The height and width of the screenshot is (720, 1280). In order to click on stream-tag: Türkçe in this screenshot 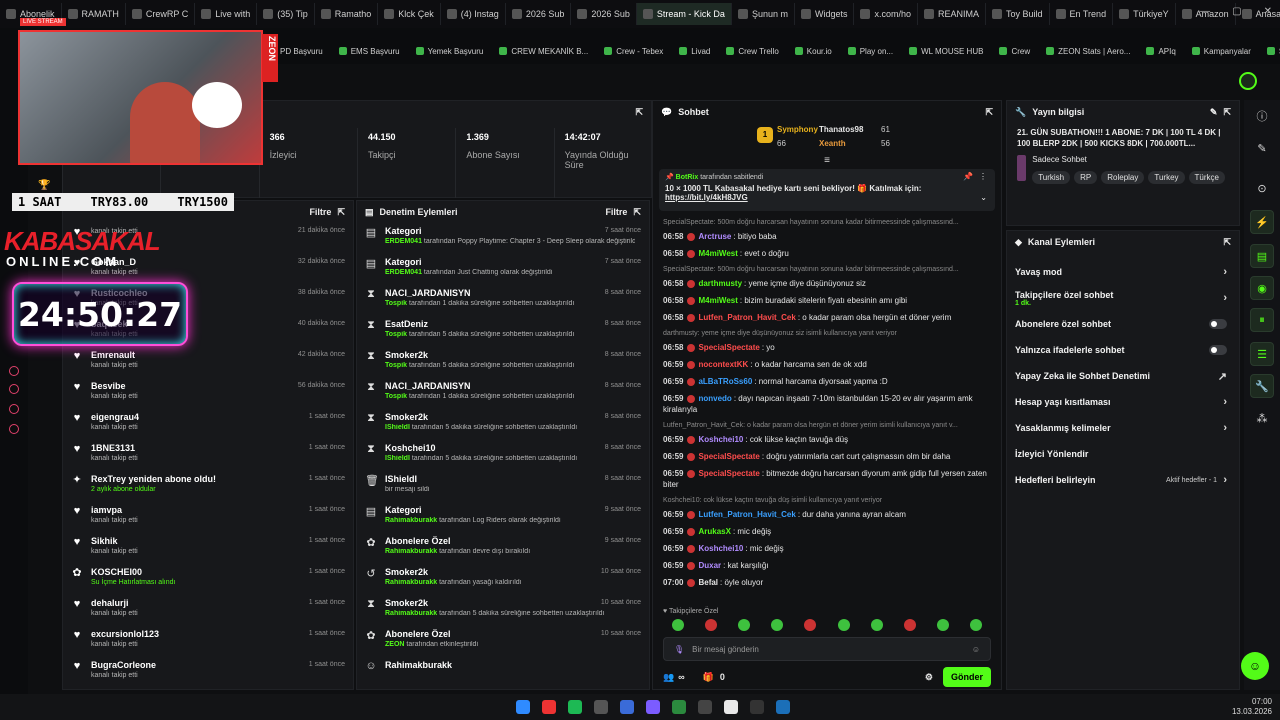, I will do `click(1206, 177)`.